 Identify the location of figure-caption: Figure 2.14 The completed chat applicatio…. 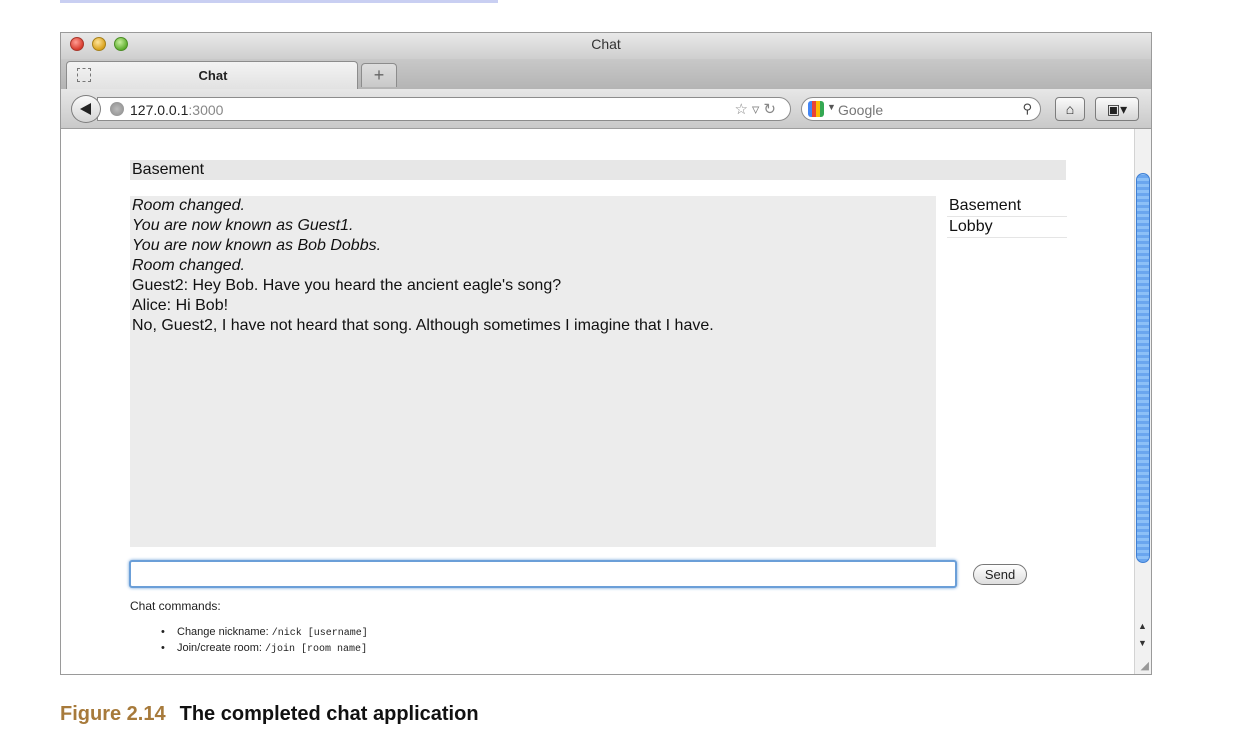
(269, 714).